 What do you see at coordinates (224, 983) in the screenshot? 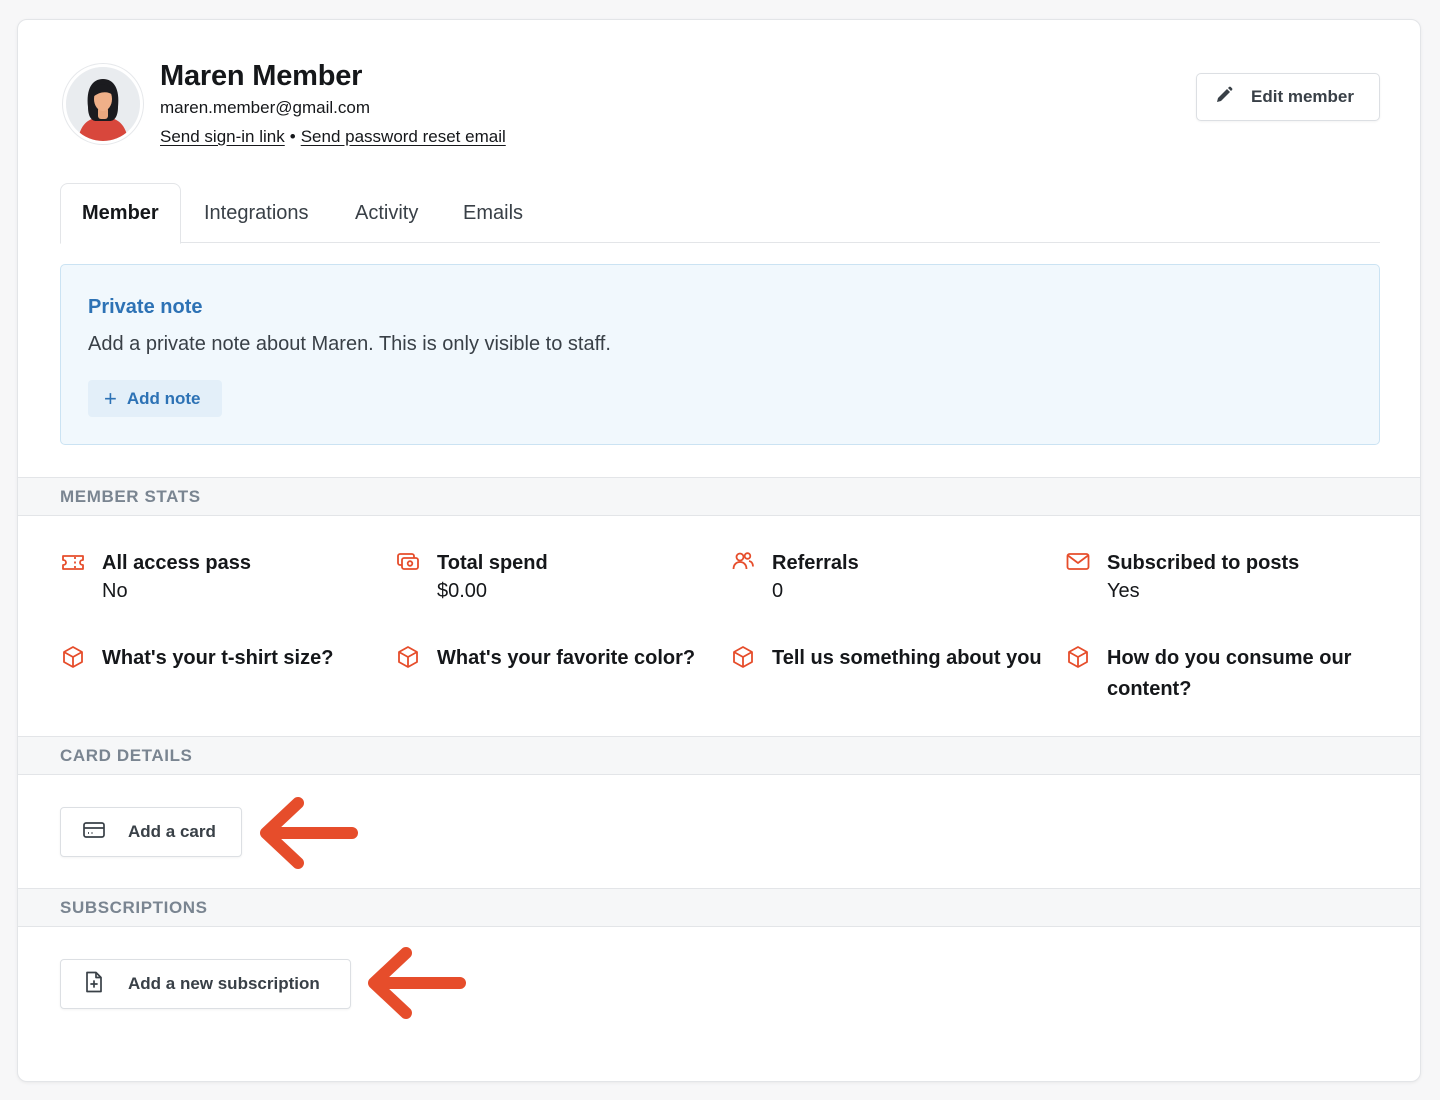
I see `add-subscription-label: Add a new subscription` at bounding box center [224, 983].